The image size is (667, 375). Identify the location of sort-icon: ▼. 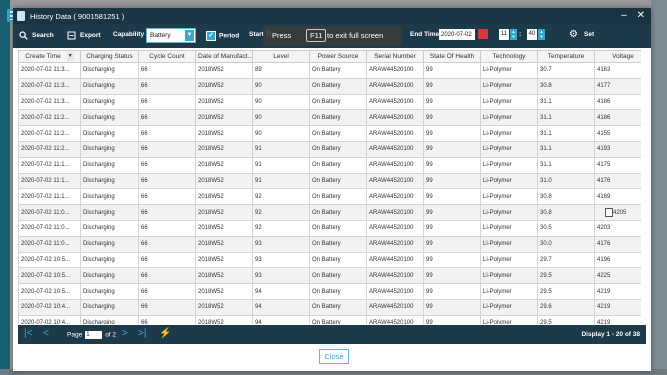
(70, 56).